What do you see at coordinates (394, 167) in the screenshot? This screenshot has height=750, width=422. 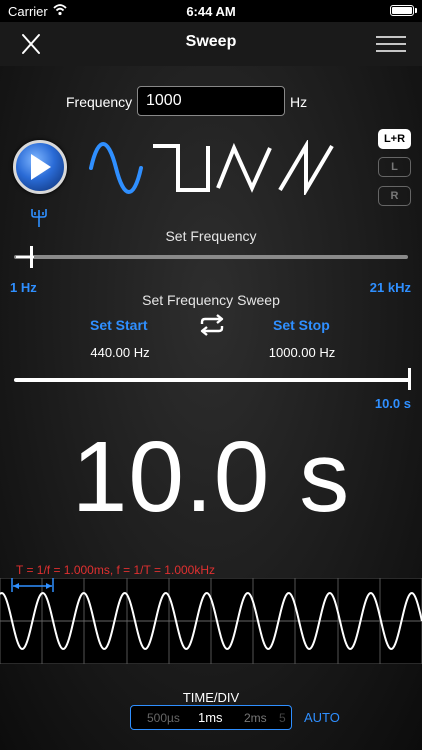 I see `channel-left-button: L` at bounding box center [394, 167].